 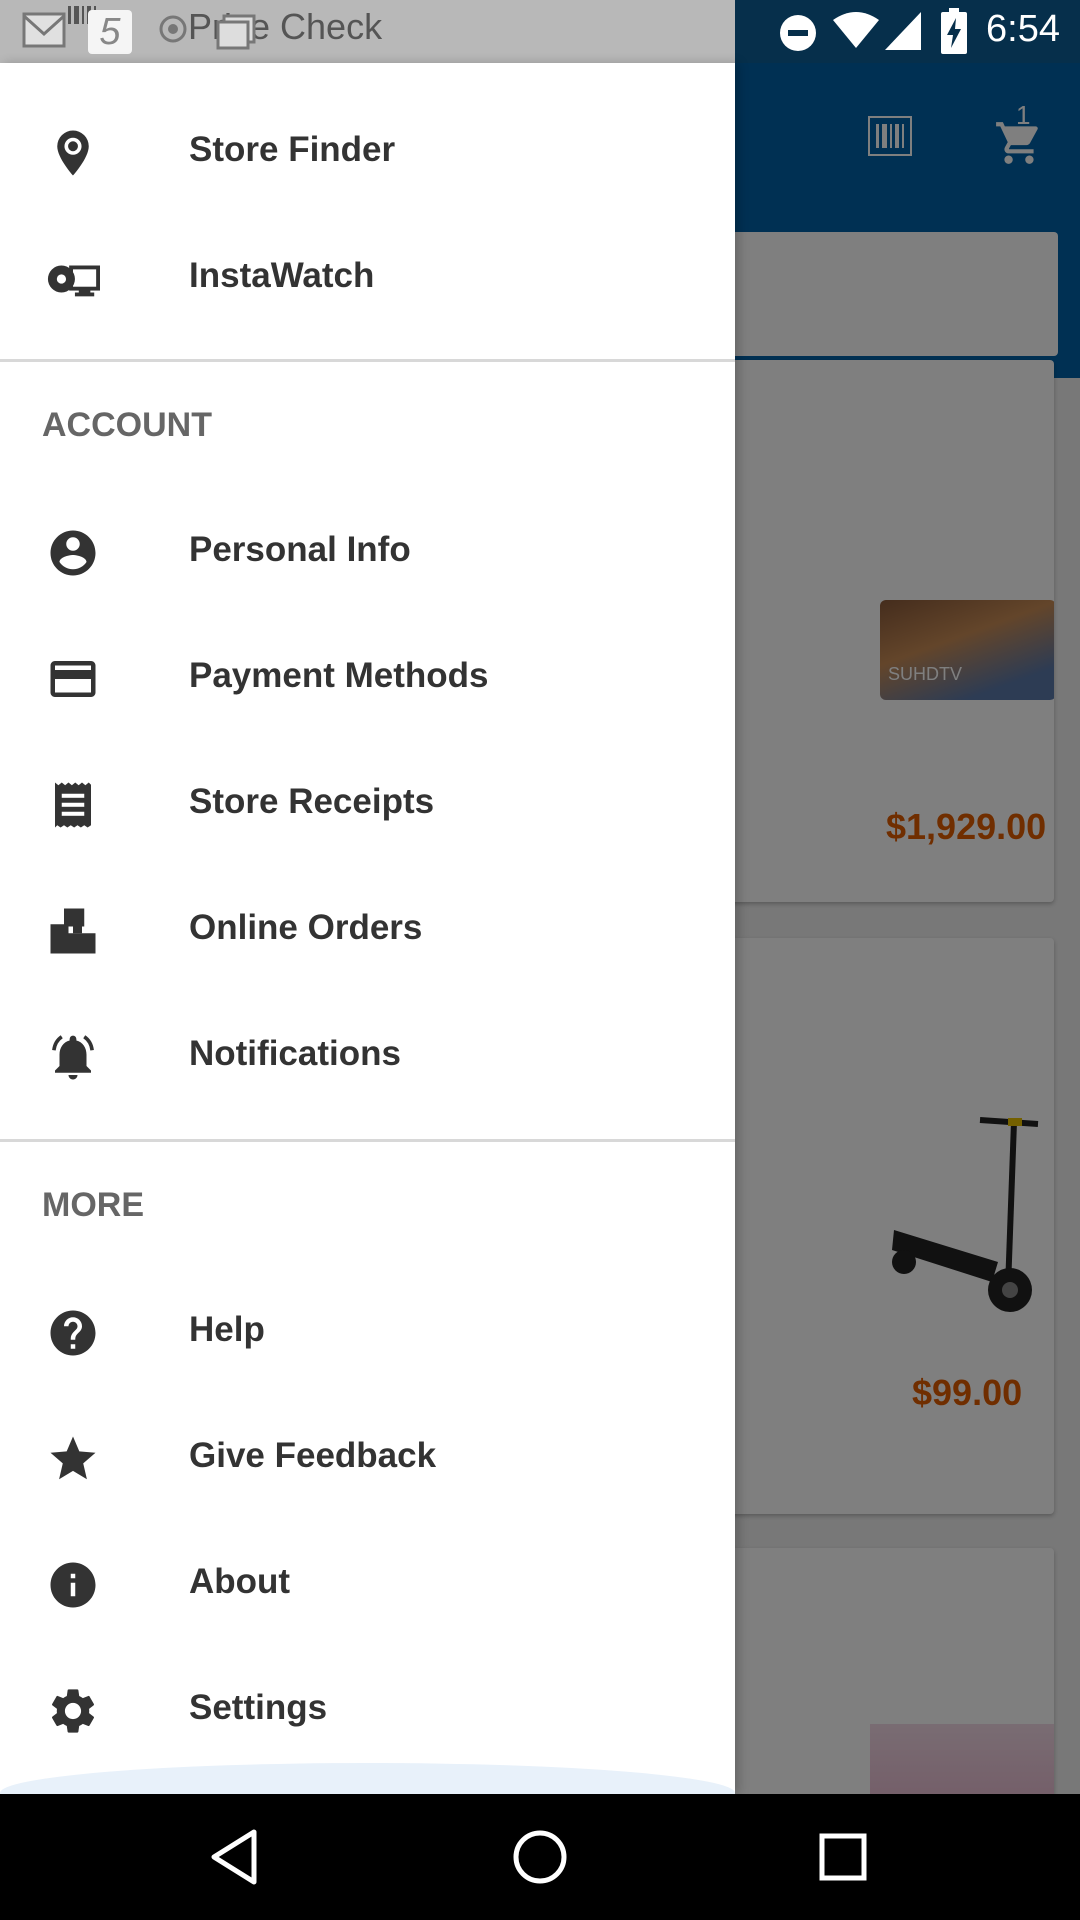 I want to click on notification-badge-number: 5, so click(x=110, y=32).